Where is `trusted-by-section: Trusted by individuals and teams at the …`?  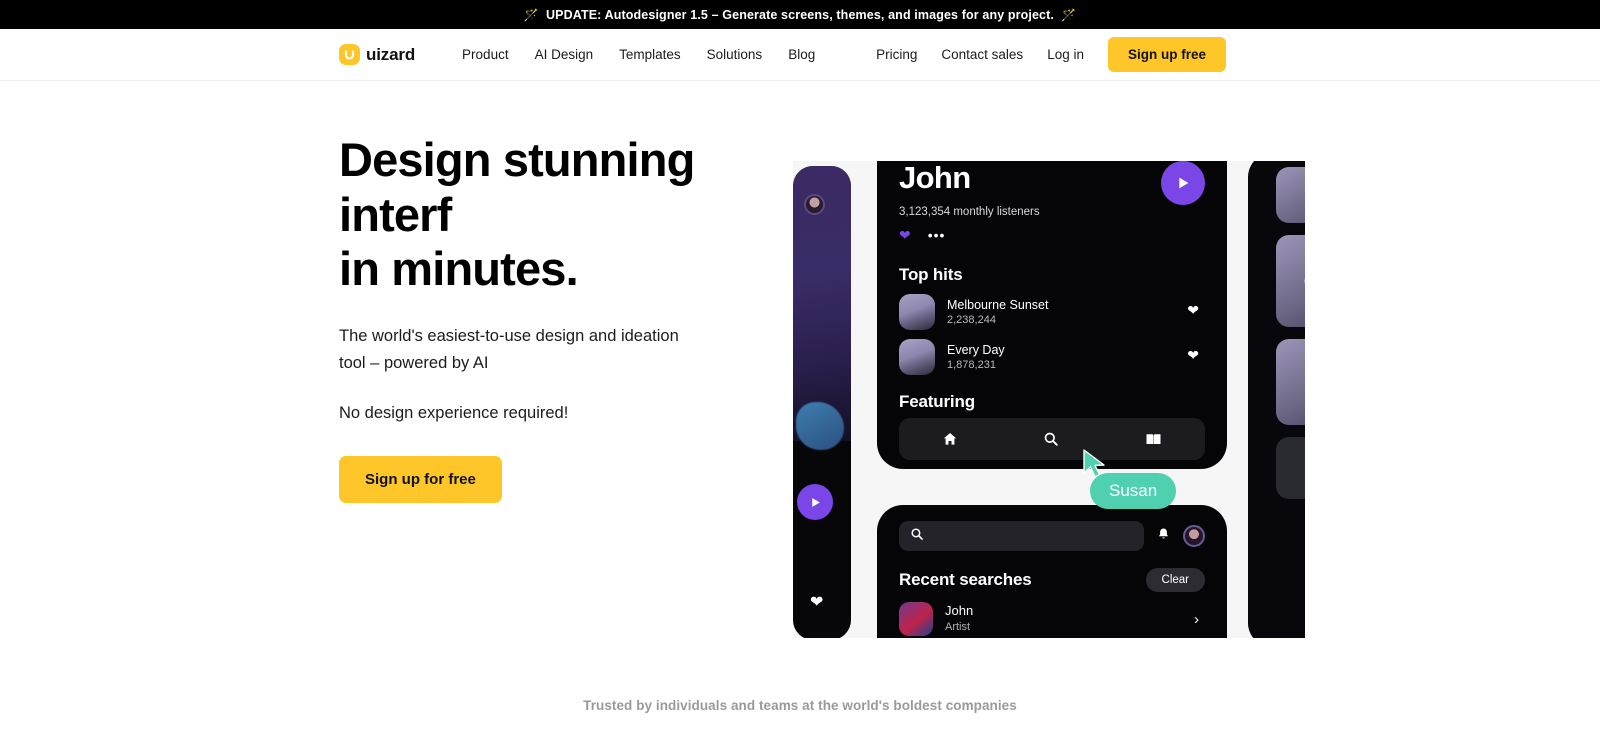
trusted-by-section: Trusted by individuals and teams at the … is located at coordinates (800, 718).